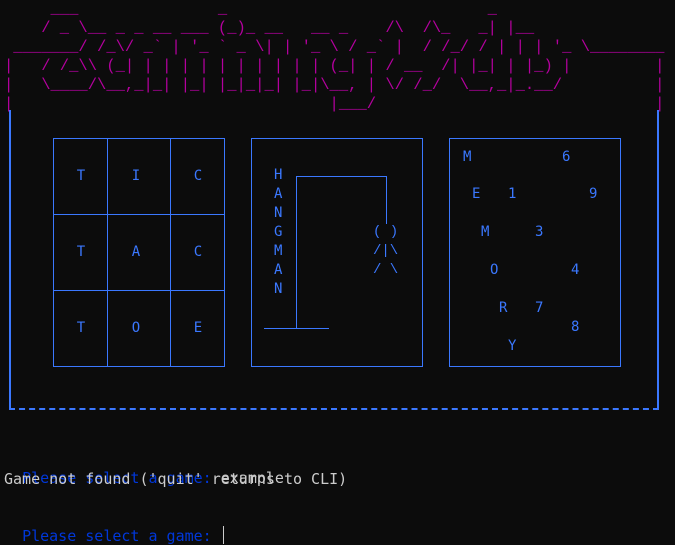 The image size is (675, 545). I want to click on hangman-panel: H A N G M A N ( ) /|\ / \, so click(337, 252).